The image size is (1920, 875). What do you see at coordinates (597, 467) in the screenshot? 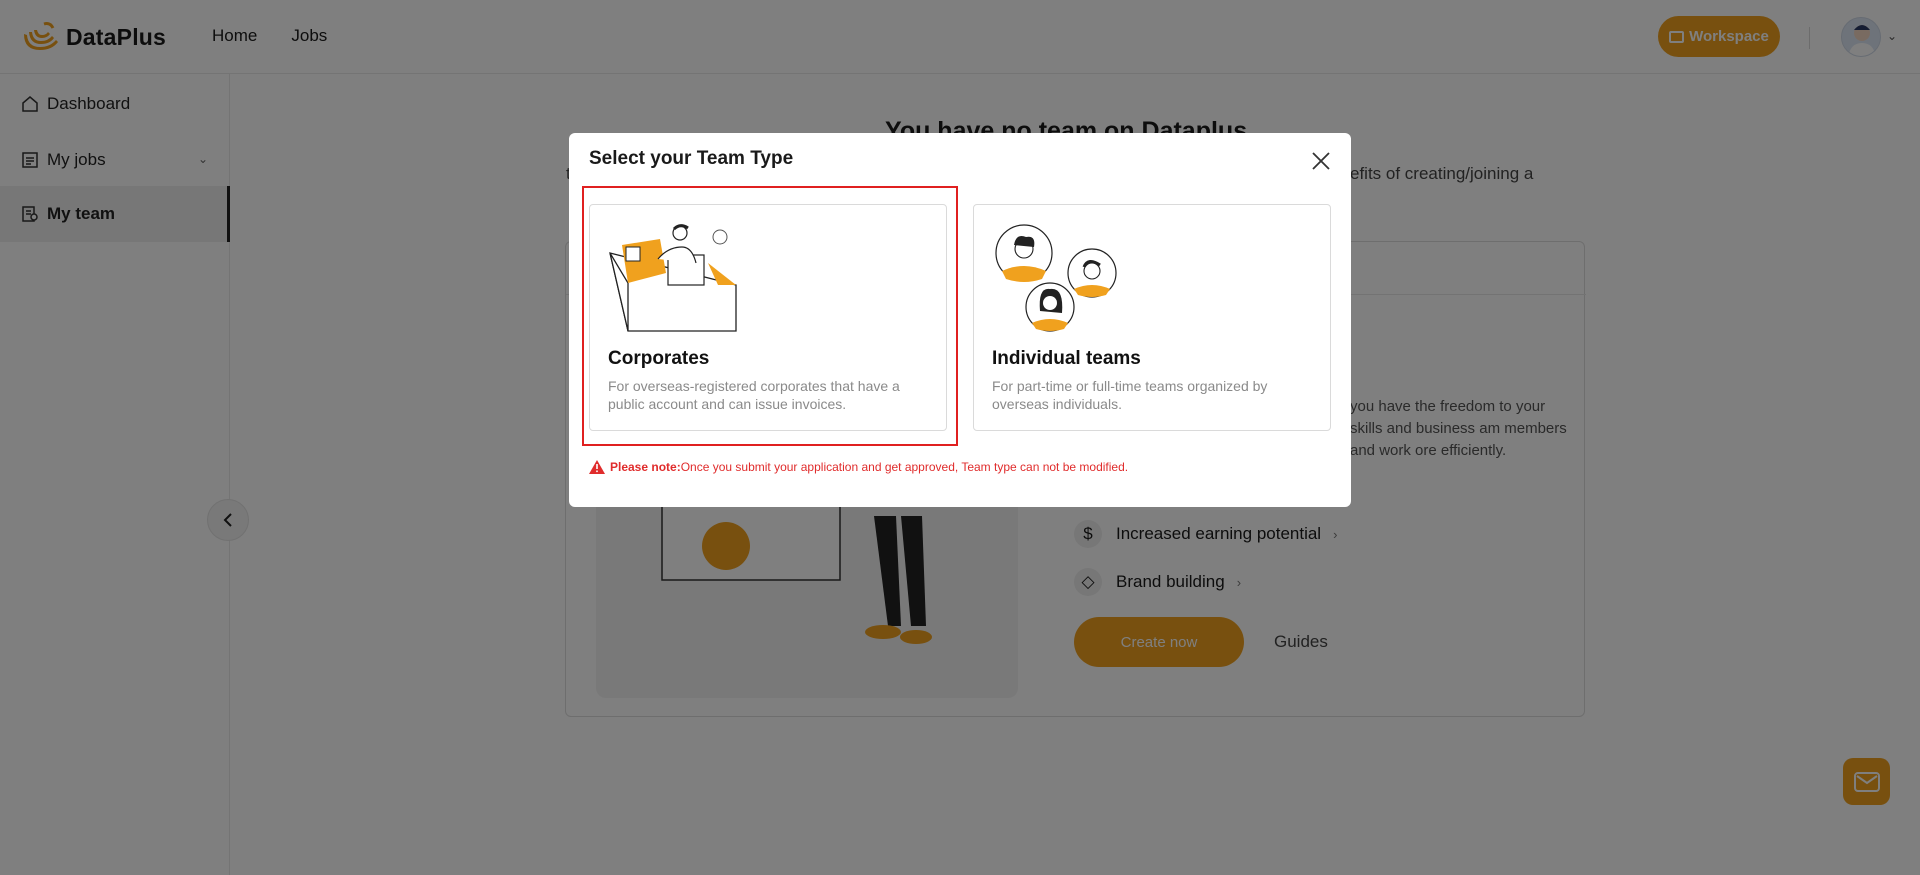
I see `warning-icon` at bounding box center [597, 467].